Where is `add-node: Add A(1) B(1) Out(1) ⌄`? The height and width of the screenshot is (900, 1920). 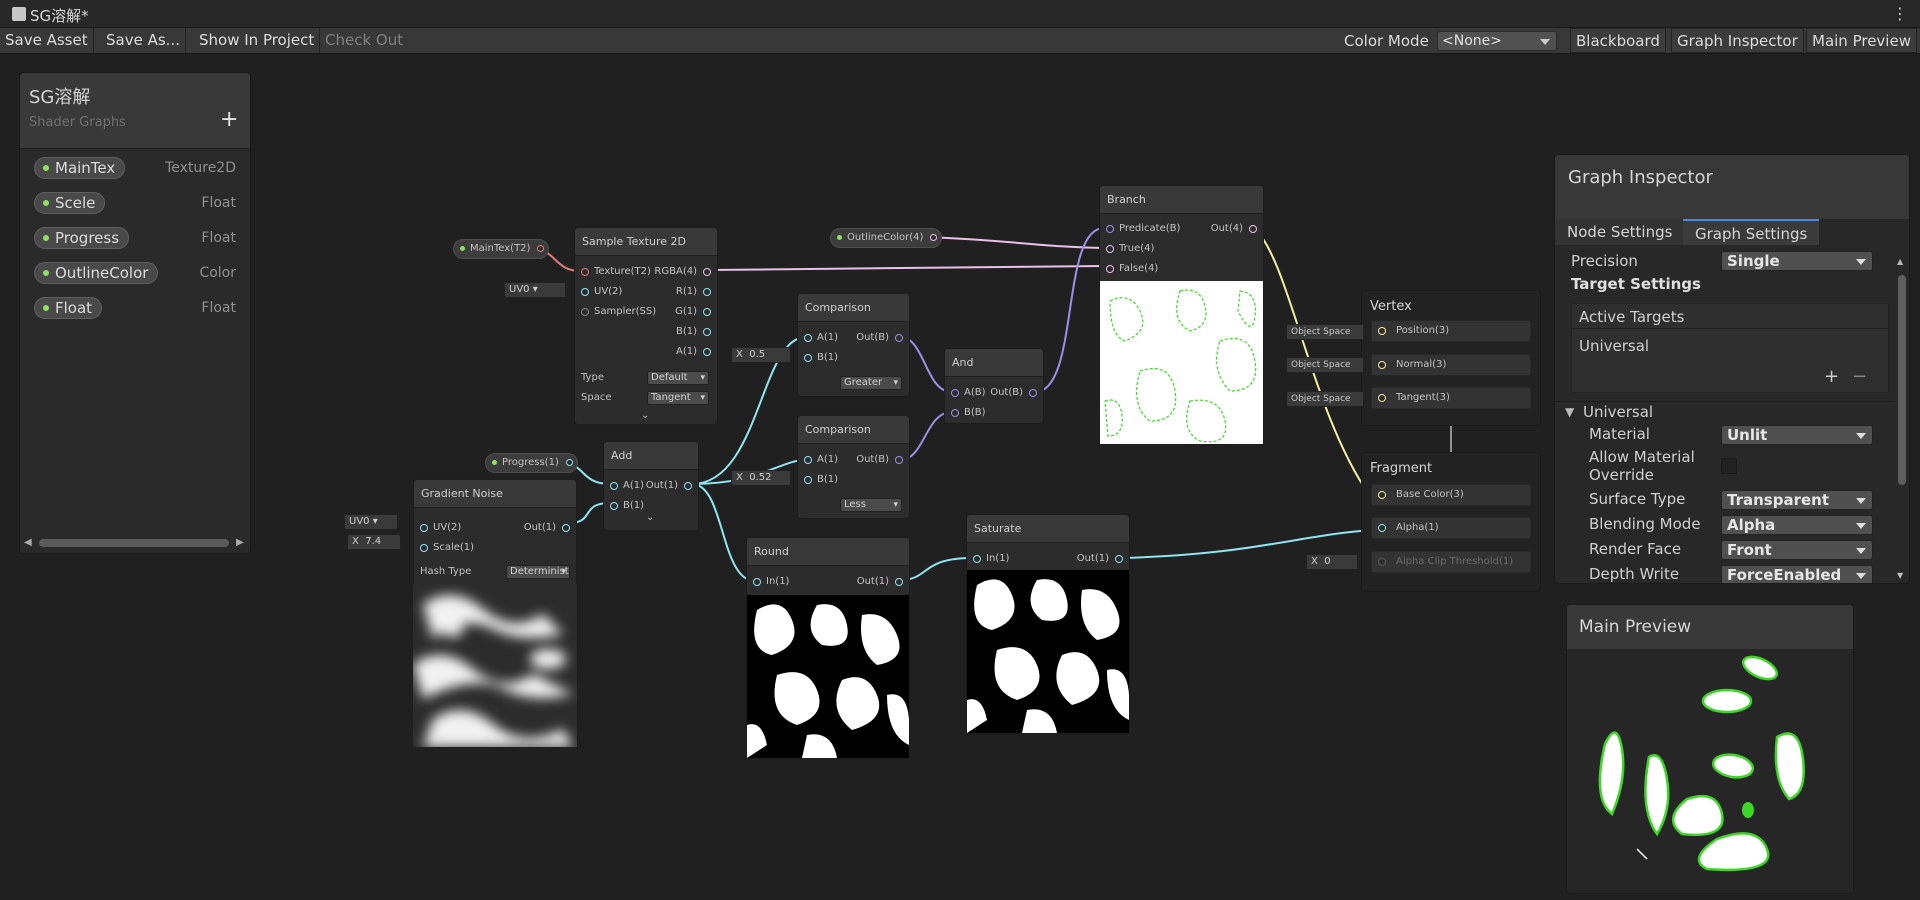 add-node: Add A(1) B(1) Out(1) ⌄ is located at coordinates (651, 486).